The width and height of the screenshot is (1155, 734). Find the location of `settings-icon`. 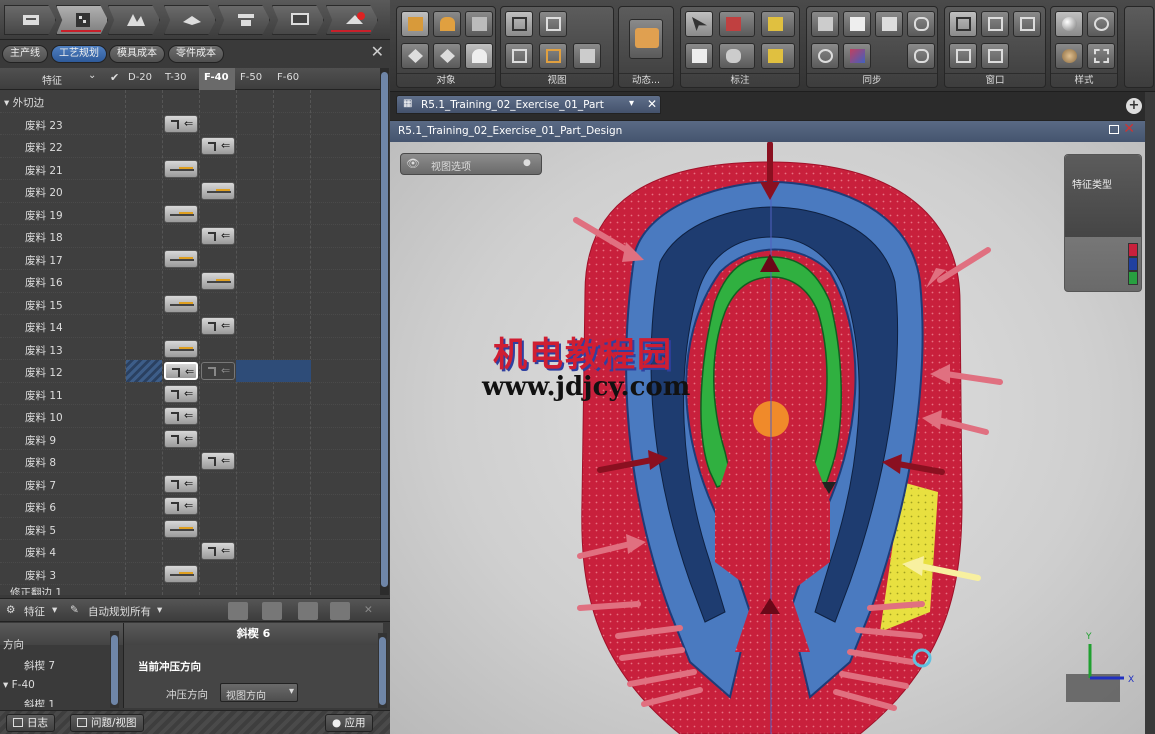

settings-icon is located at coordinates (238, 611).